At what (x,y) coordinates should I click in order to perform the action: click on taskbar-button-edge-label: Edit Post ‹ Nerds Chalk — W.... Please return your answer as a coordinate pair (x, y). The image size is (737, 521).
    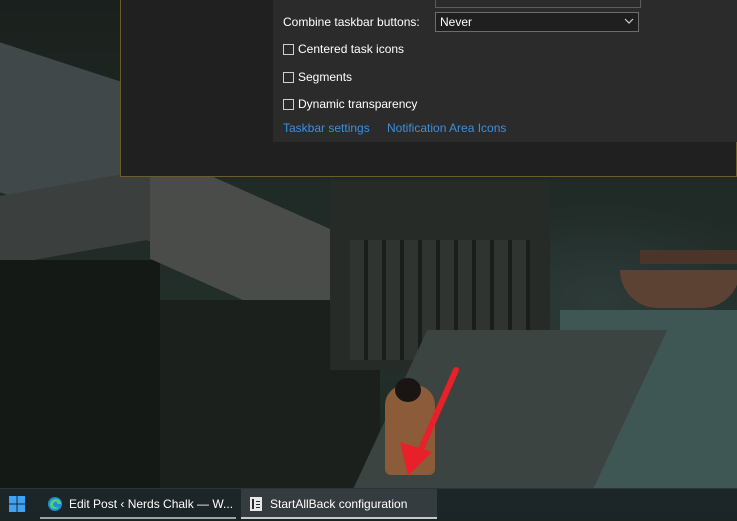
    Looking at the image, I should click on (151, 504).